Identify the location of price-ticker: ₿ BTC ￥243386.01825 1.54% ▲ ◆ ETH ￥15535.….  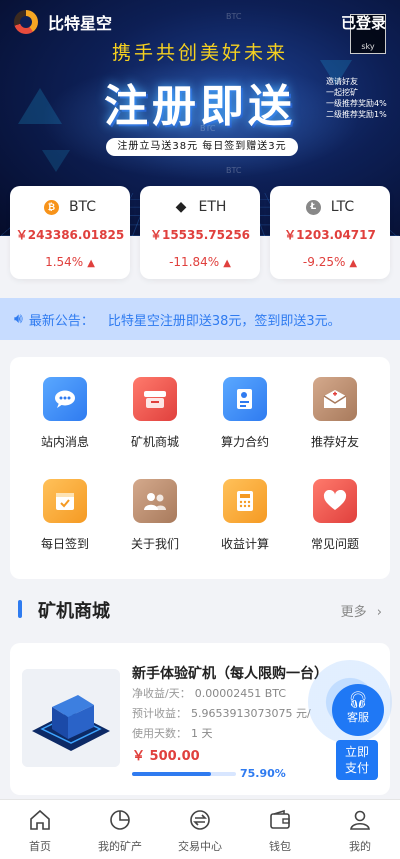
(200, 234).